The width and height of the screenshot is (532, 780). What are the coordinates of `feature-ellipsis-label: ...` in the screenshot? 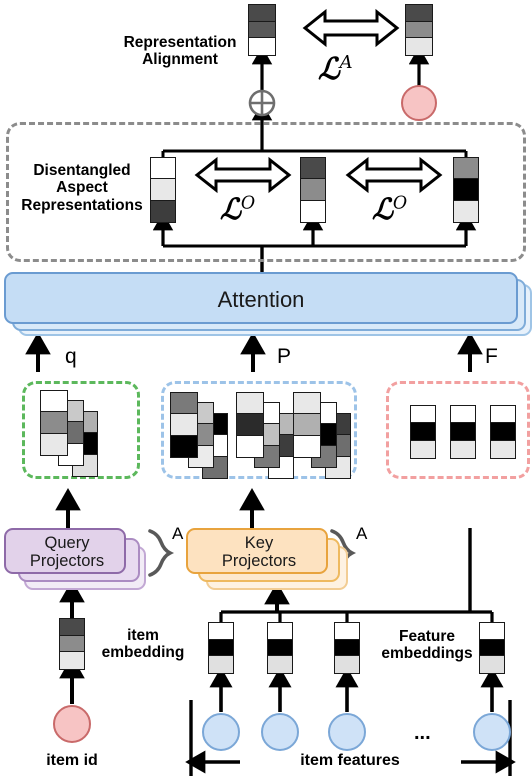 It's located at (422, 733).